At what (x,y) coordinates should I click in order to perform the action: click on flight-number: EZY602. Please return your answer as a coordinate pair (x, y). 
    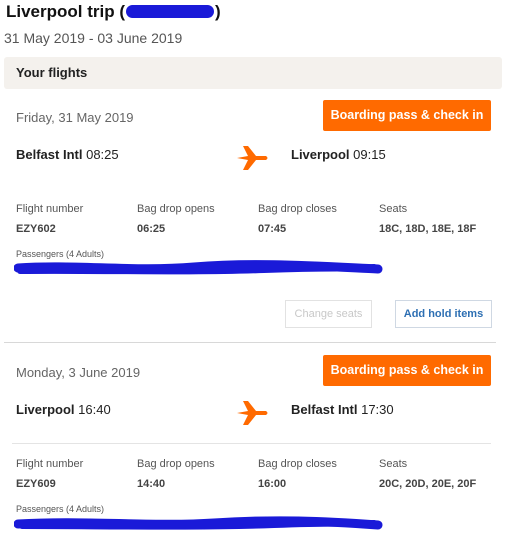
    Looking at the image, I should click on (36, 229).